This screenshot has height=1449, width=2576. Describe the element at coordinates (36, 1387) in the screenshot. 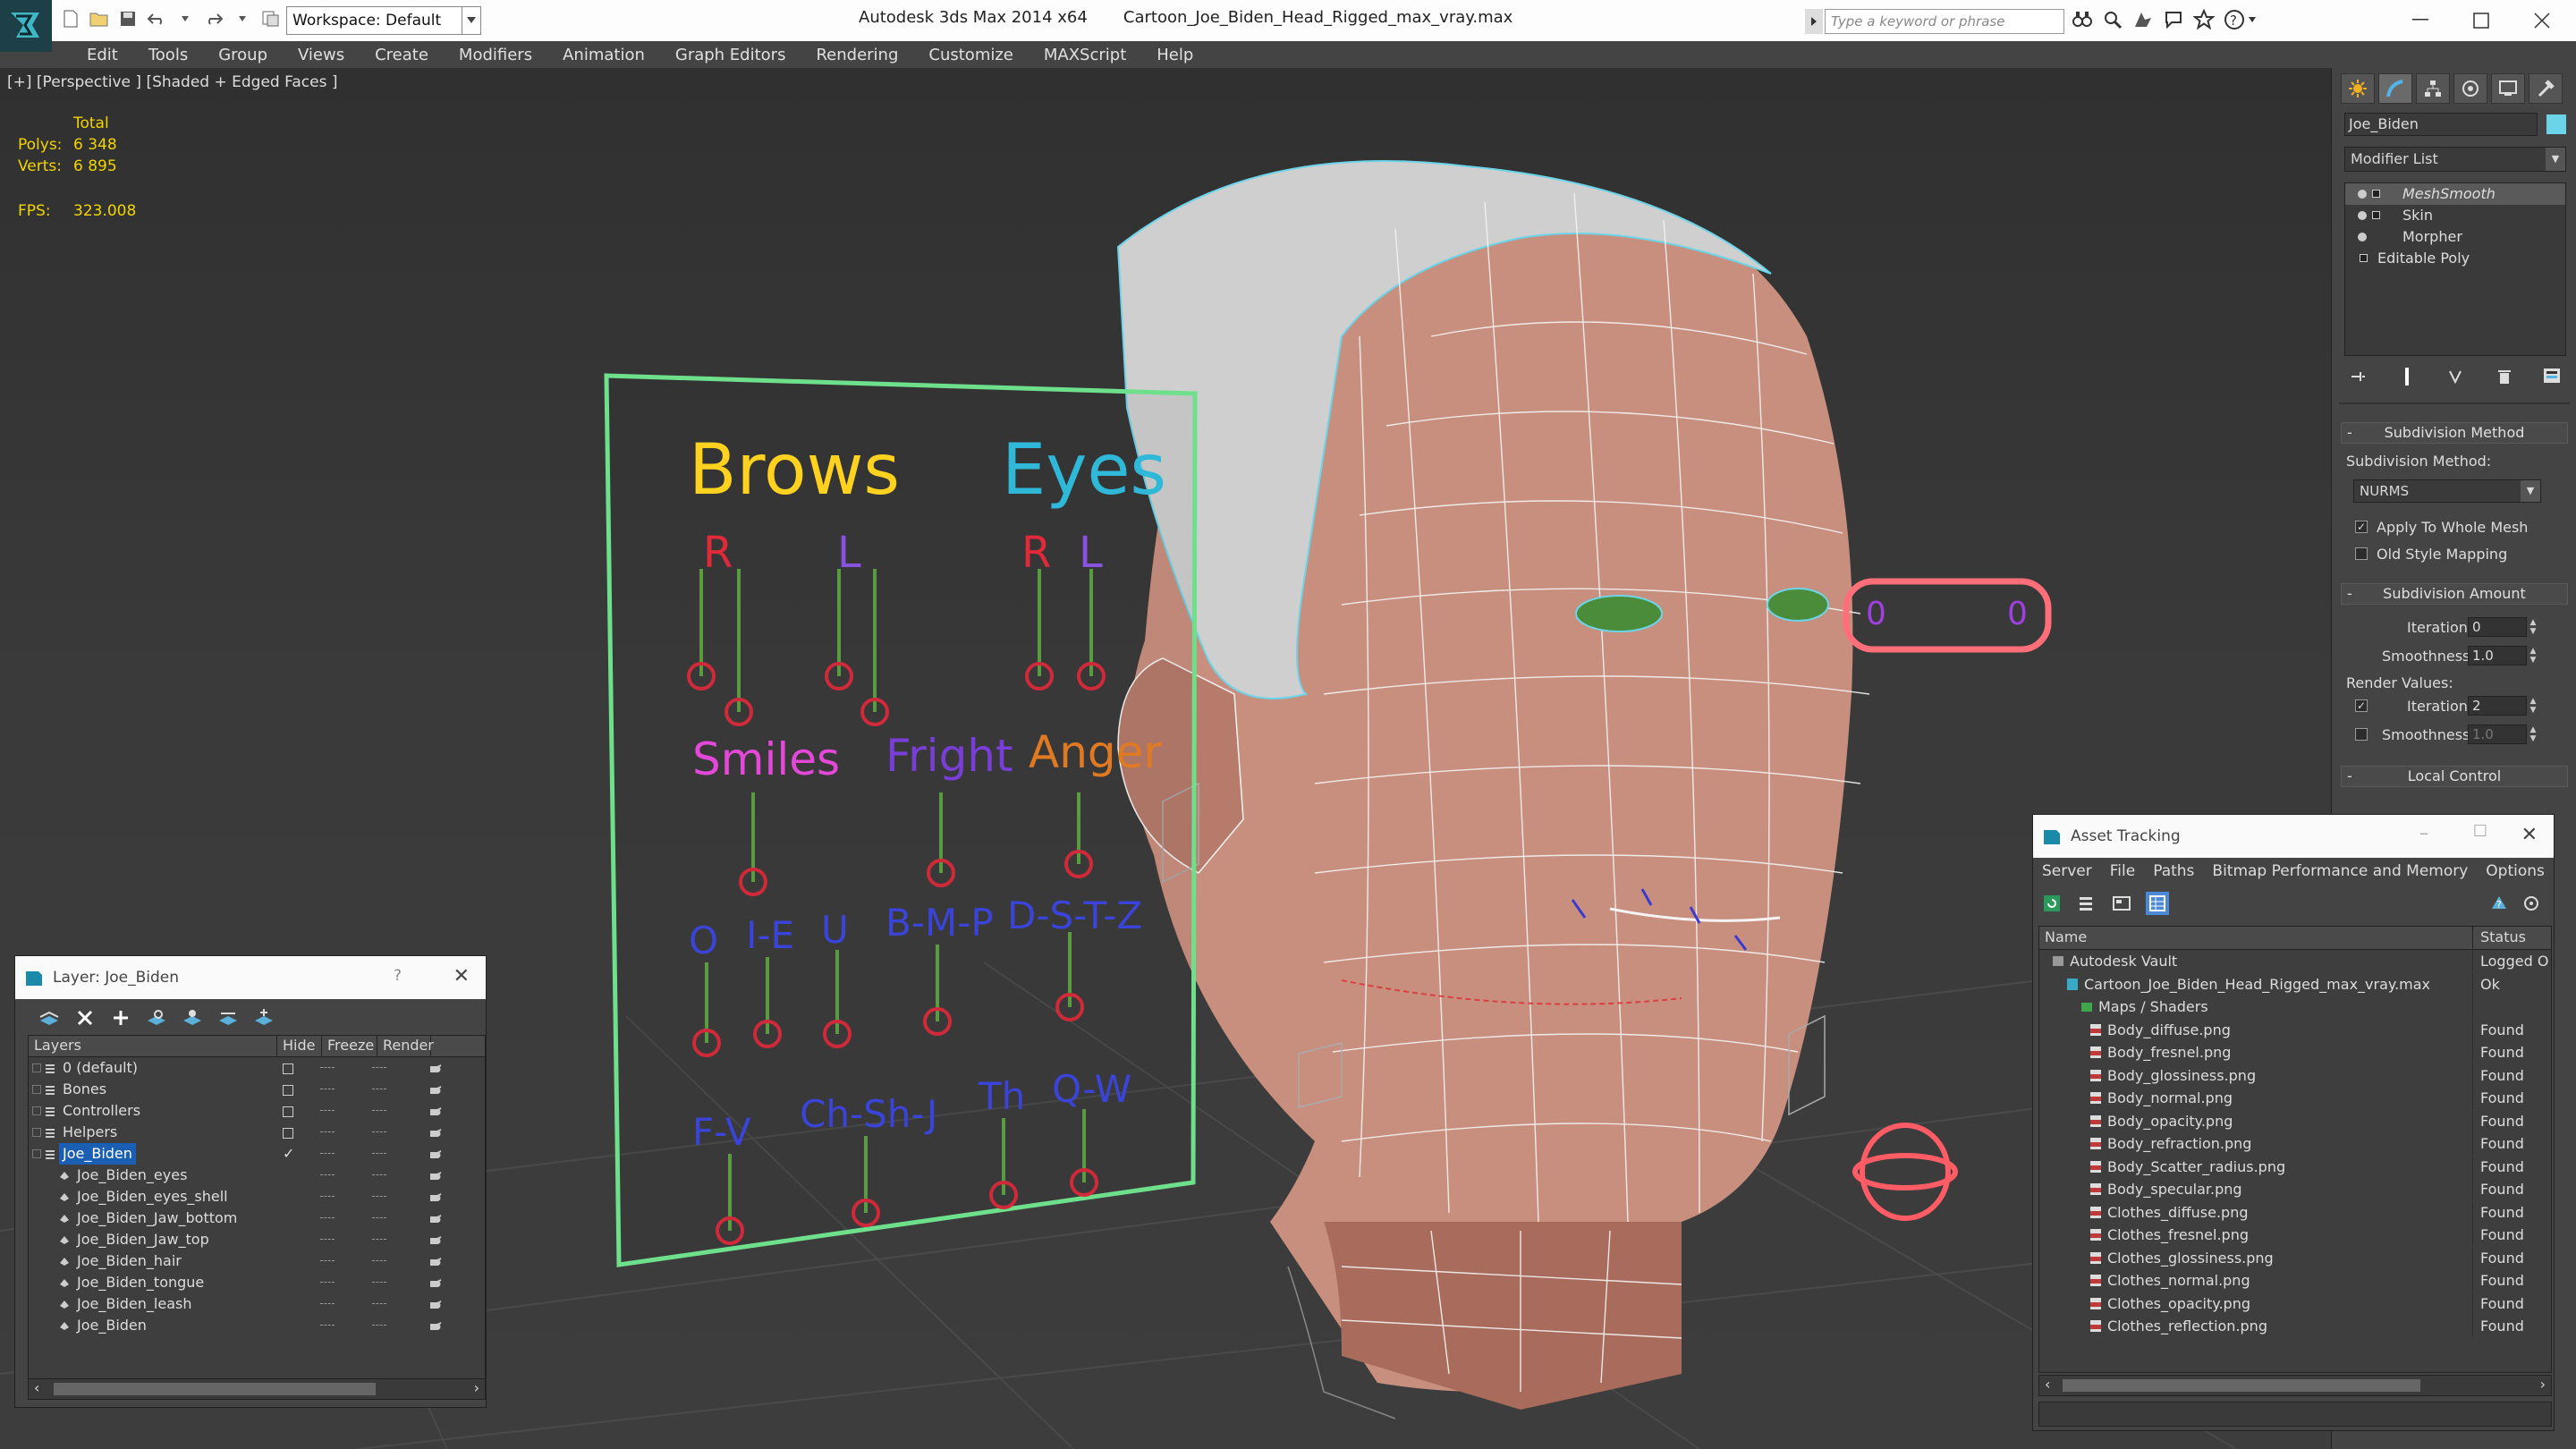

I see `scroll-left-icon: ‹` at that location.